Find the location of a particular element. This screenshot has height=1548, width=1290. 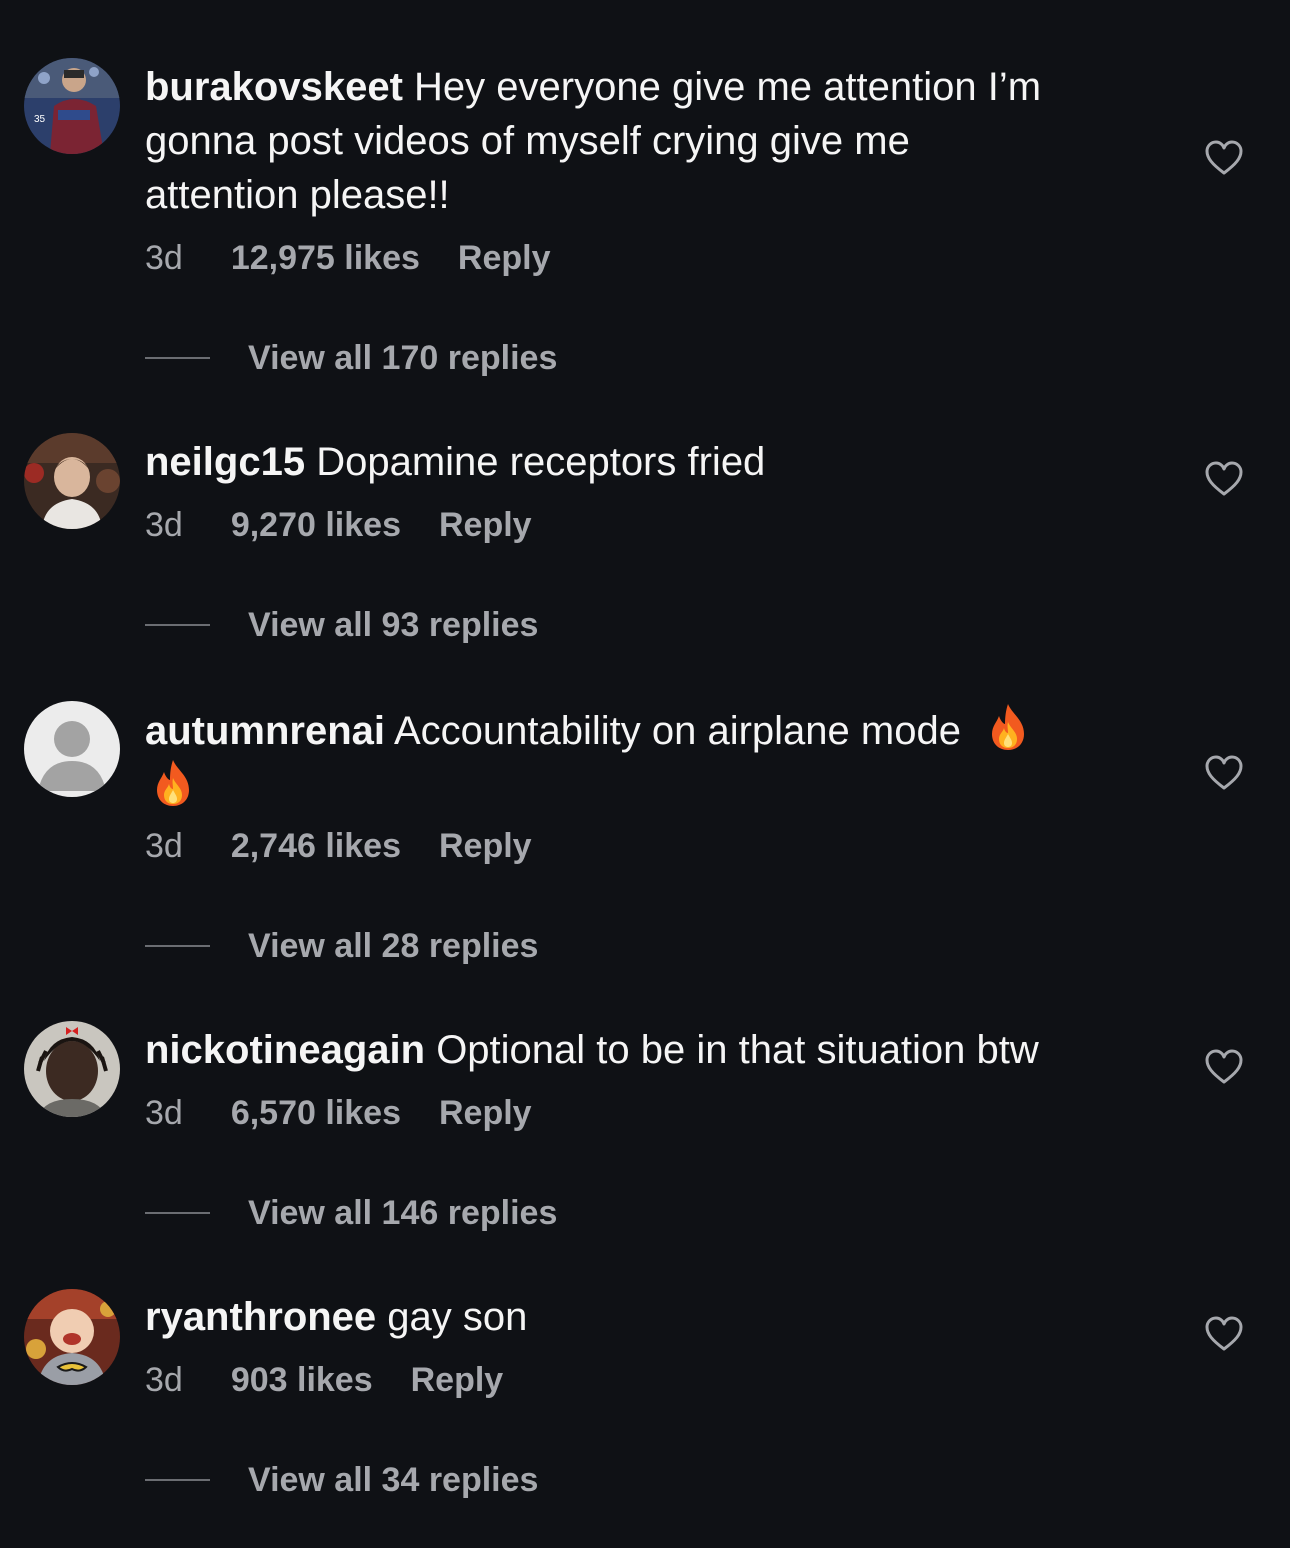

view-replies-button: View all 28 replies is located at coordinates (341, 946).